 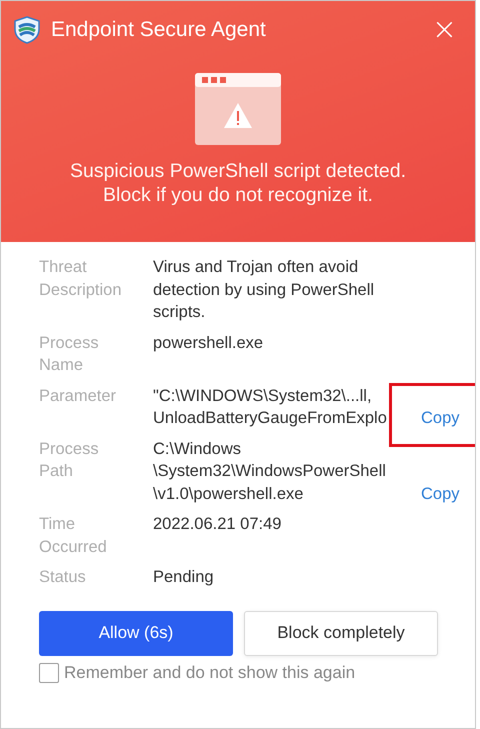 I want to click on checkbox-label: Remember and do not show this again, so click(x=210, y=672).